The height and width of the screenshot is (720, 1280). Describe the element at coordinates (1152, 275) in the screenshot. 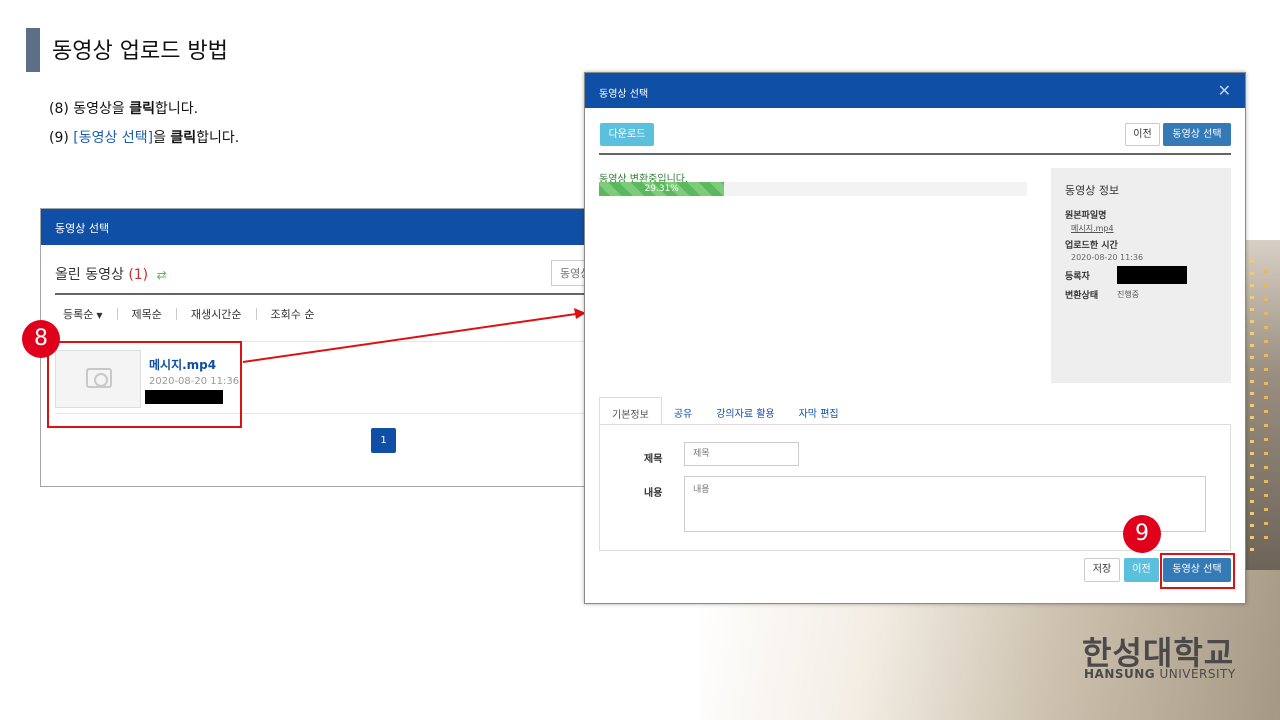

I see `redacted-block` at that location.